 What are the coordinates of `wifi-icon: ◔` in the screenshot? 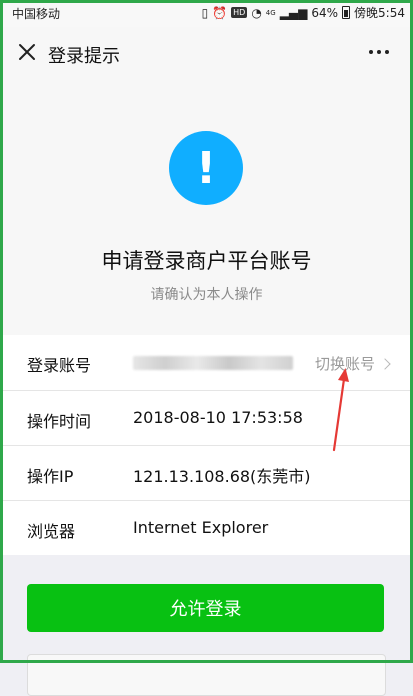 It's located at (256, 12).